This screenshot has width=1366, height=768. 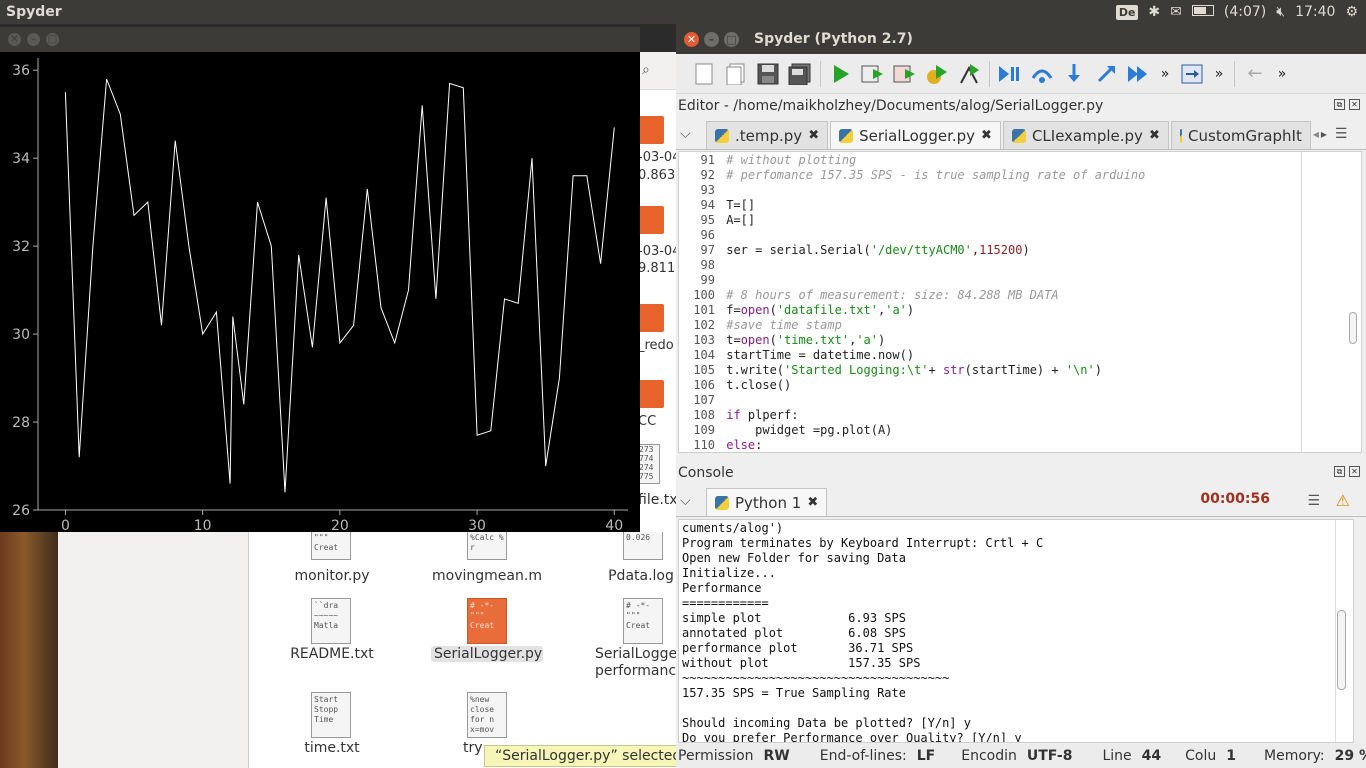 I want to click on encoding-value: UTF-8, so click(x=1049, y=756).